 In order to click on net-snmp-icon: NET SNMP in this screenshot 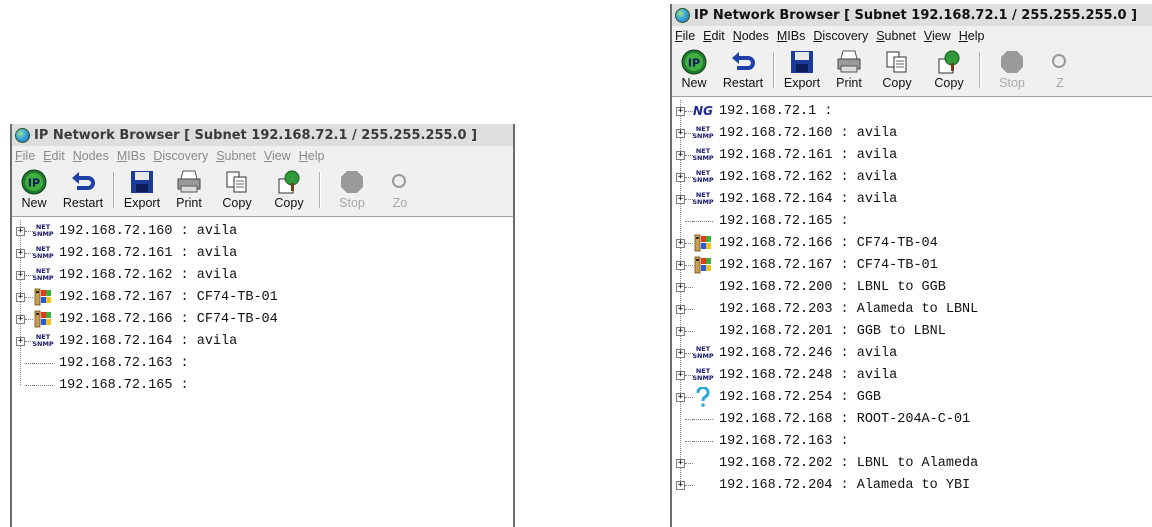, I will do `click(43, 252)`.